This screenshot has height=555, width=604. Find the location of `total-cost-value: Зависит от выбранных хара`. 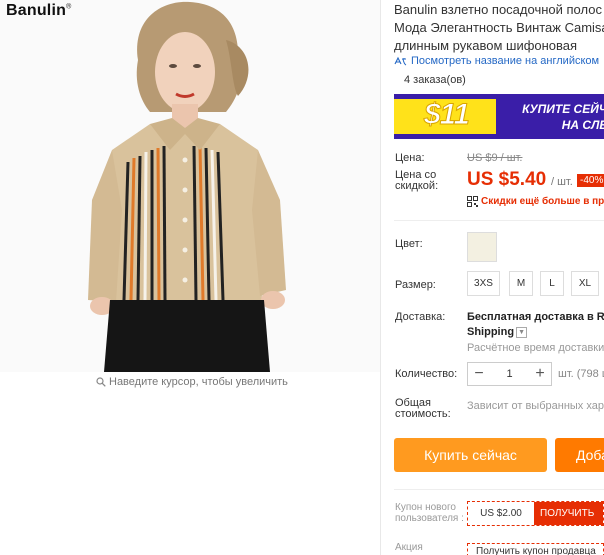

total-cost-value: Зависит от выбранных хара is located at coordinates (535, 406).